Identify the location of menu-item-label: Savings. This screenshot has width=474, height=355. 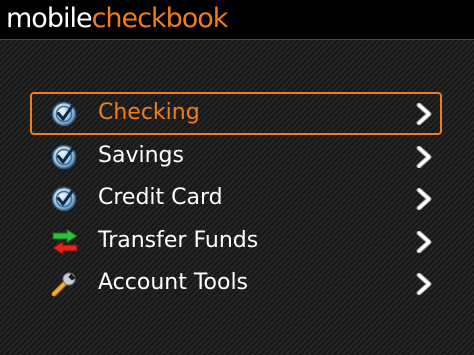
(141, 155).